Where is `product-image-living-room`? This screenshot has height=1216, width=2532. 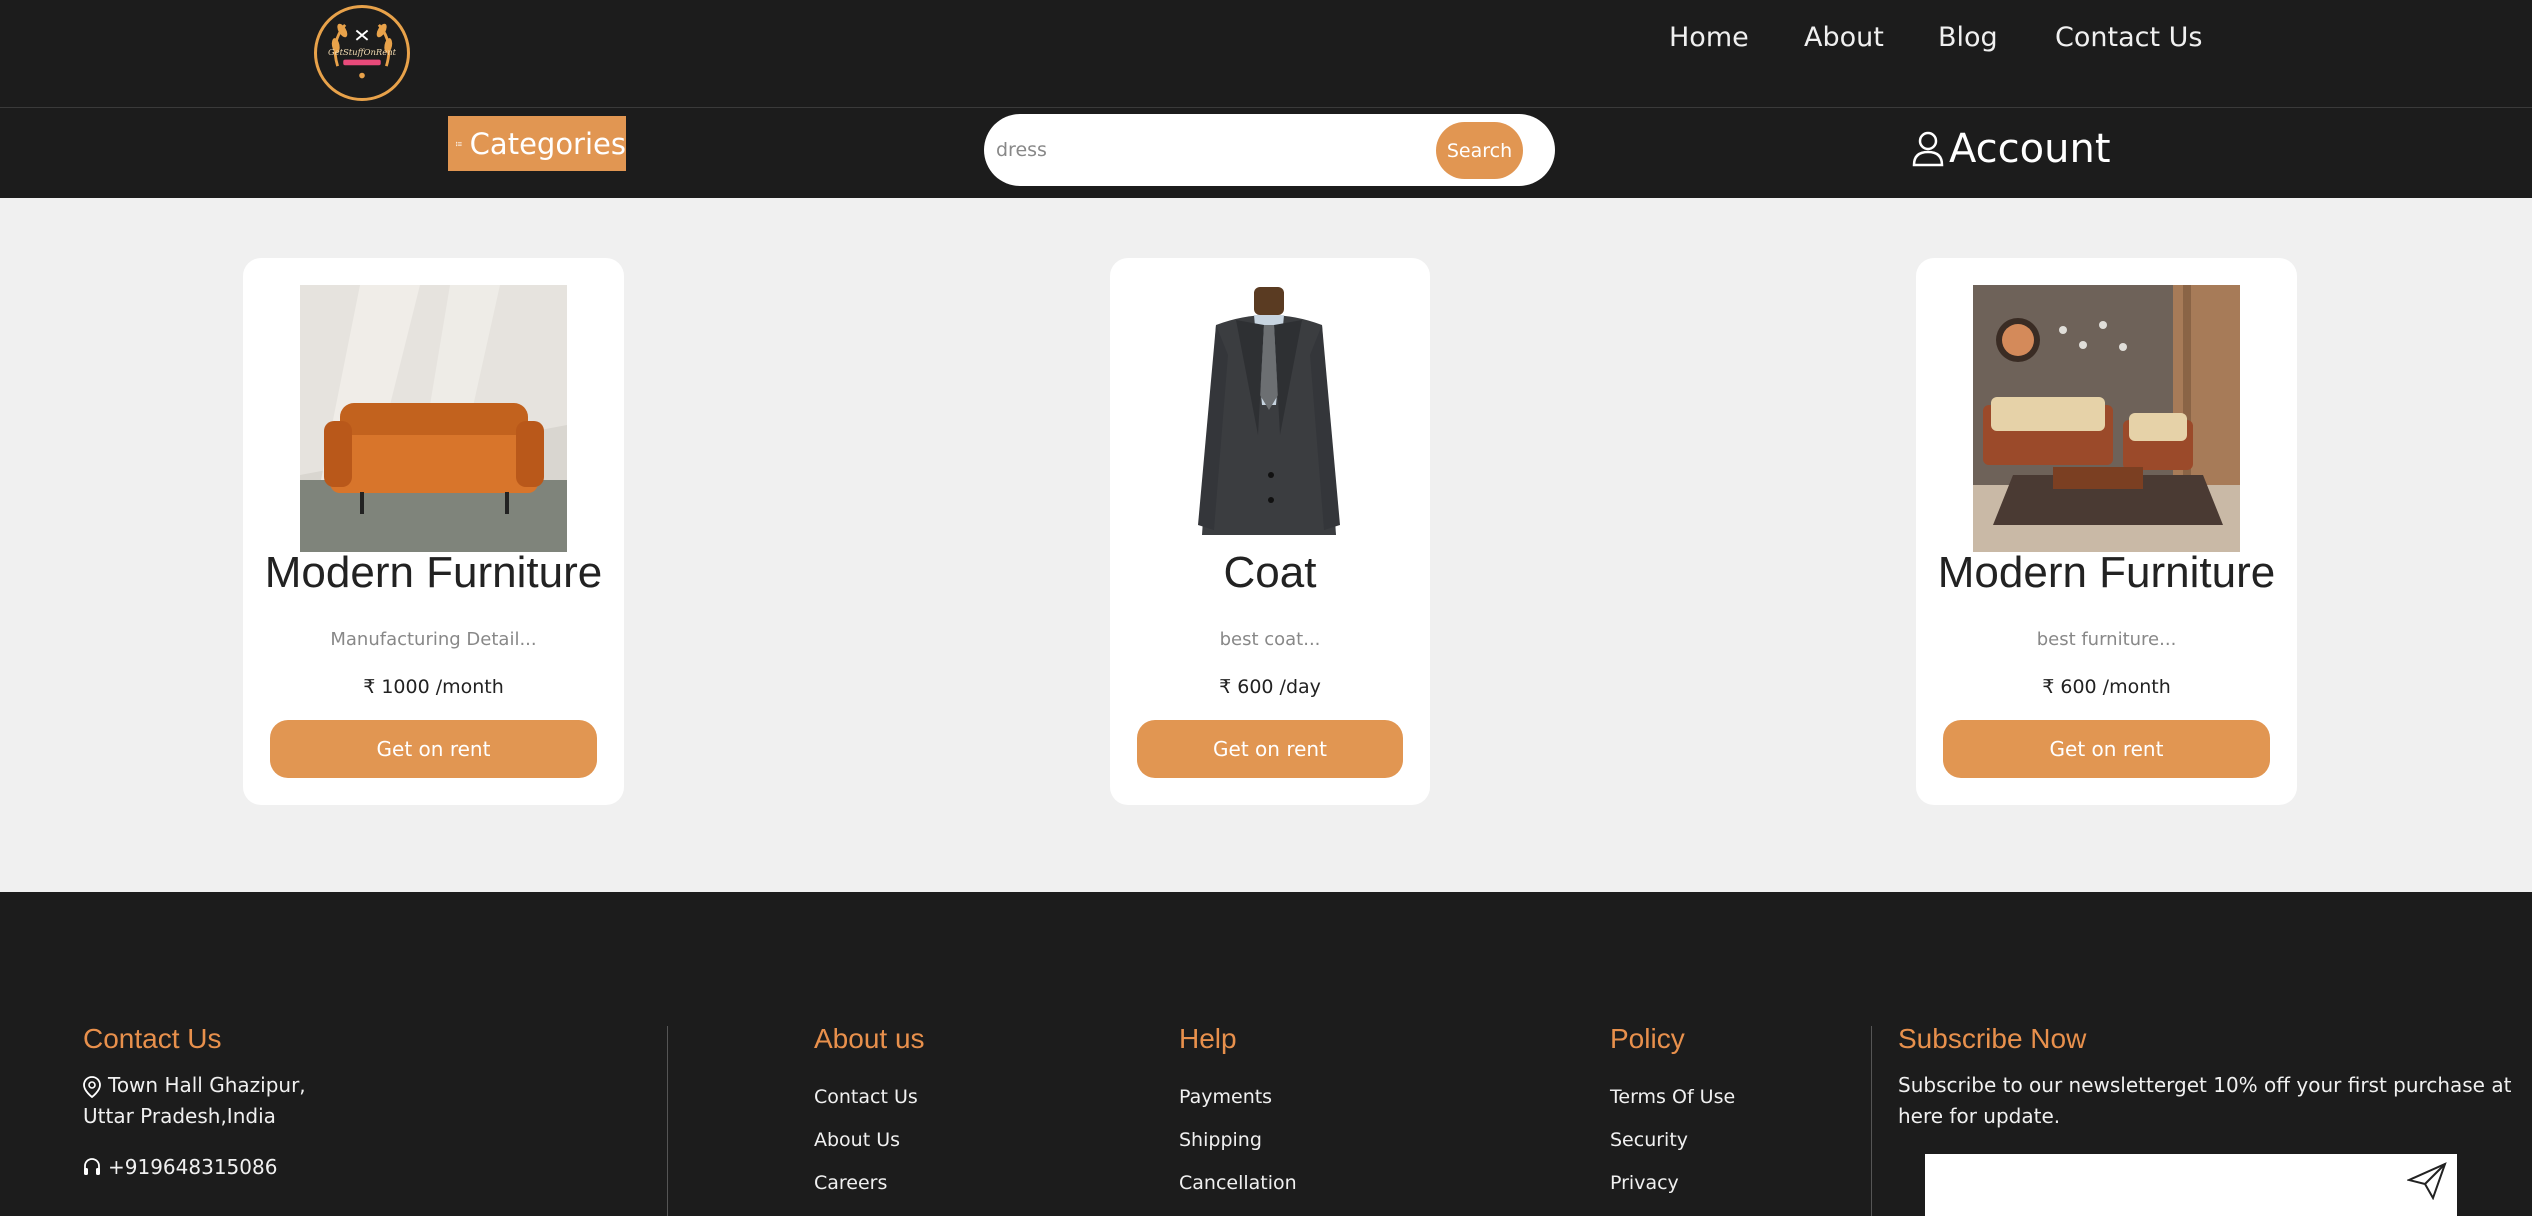 product-image-living-room is located at coordinates (2106, 418).